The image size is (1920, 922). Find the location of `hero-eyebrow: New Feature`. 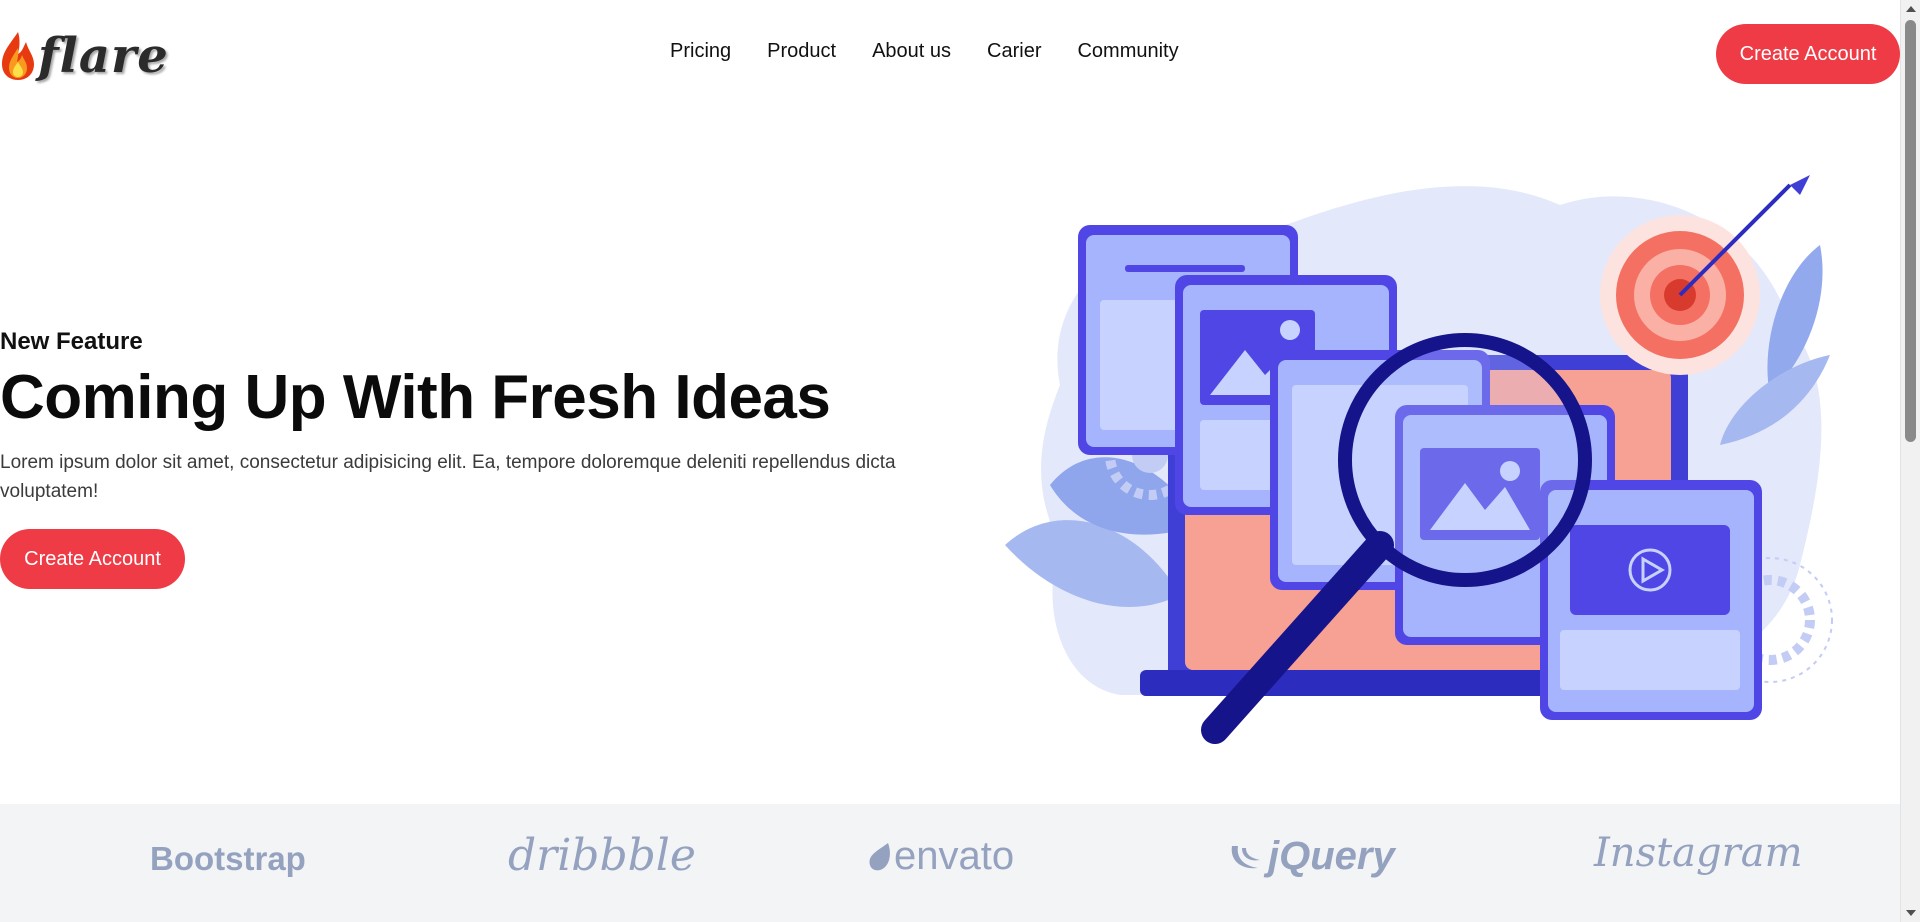

hero-eyebrow: New Feature is located at coordinates (71, 341).